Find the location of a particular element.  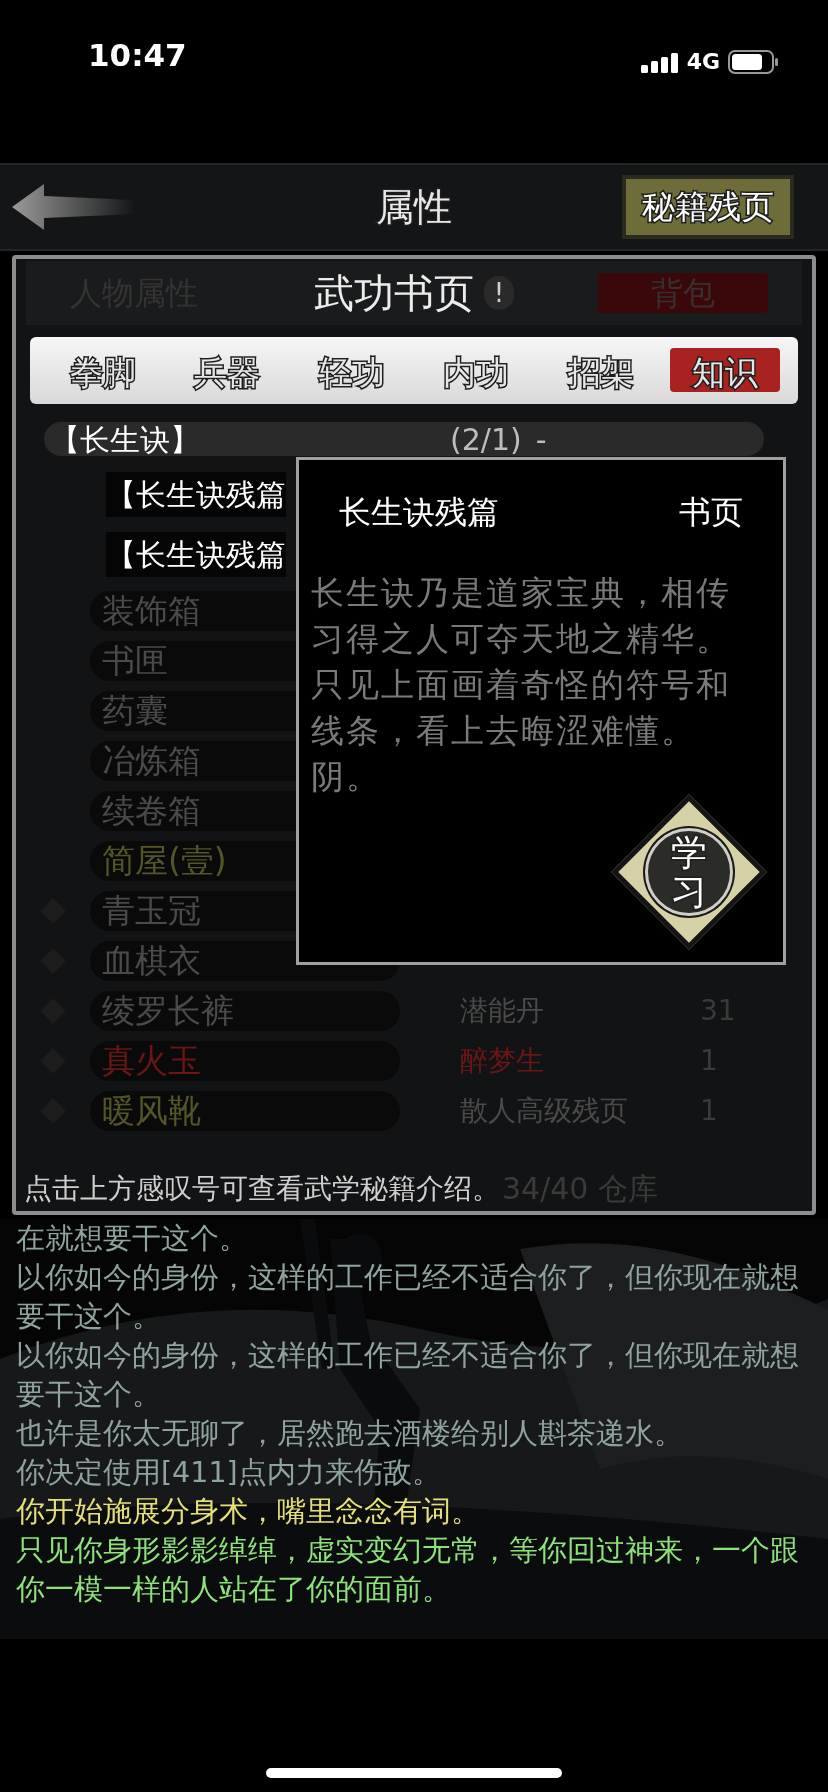

signal-icon is located at coordinates (659, 61).